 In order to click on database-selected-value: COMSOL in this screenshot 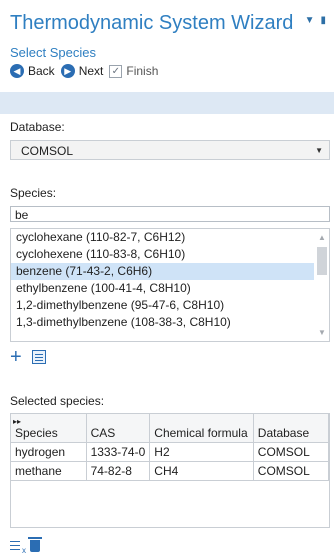, I will do `click(47, 151)`.